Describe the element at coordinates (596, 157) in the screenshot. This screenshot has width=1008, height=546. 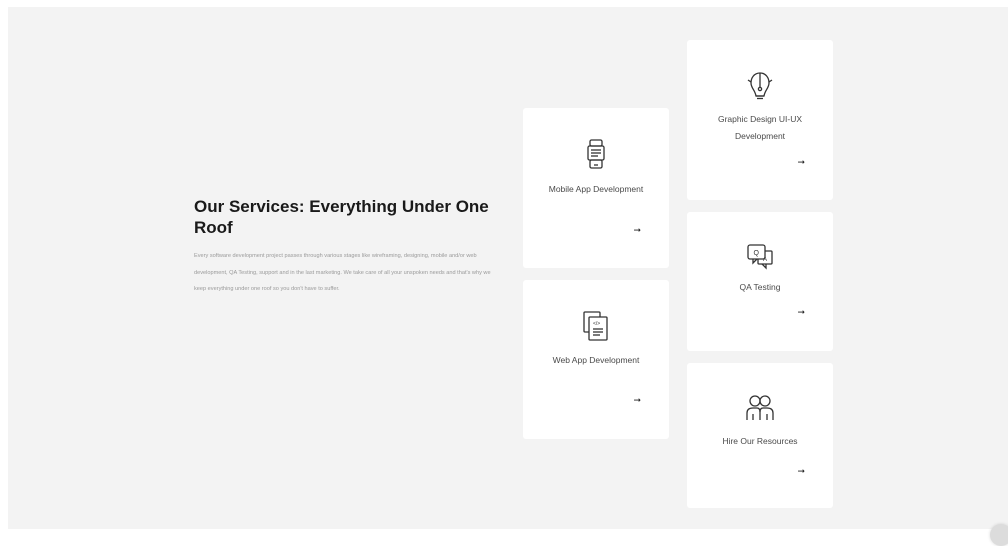
I see `mobile-app-icon` at that location.